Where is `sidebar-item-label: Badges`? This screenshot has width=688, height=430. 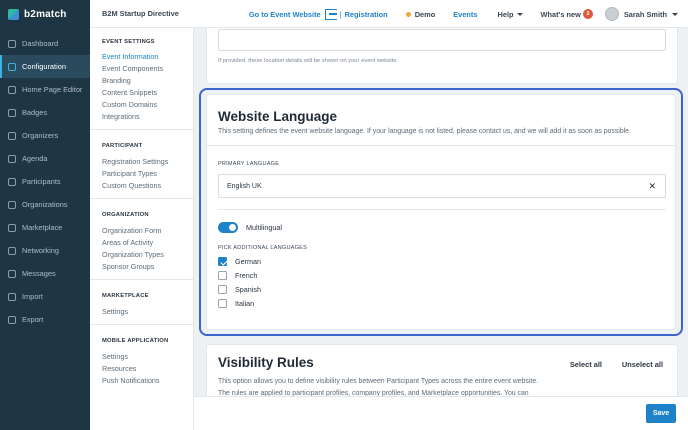
sidebar-item-label: Badges is located at coordinates (35, 112).